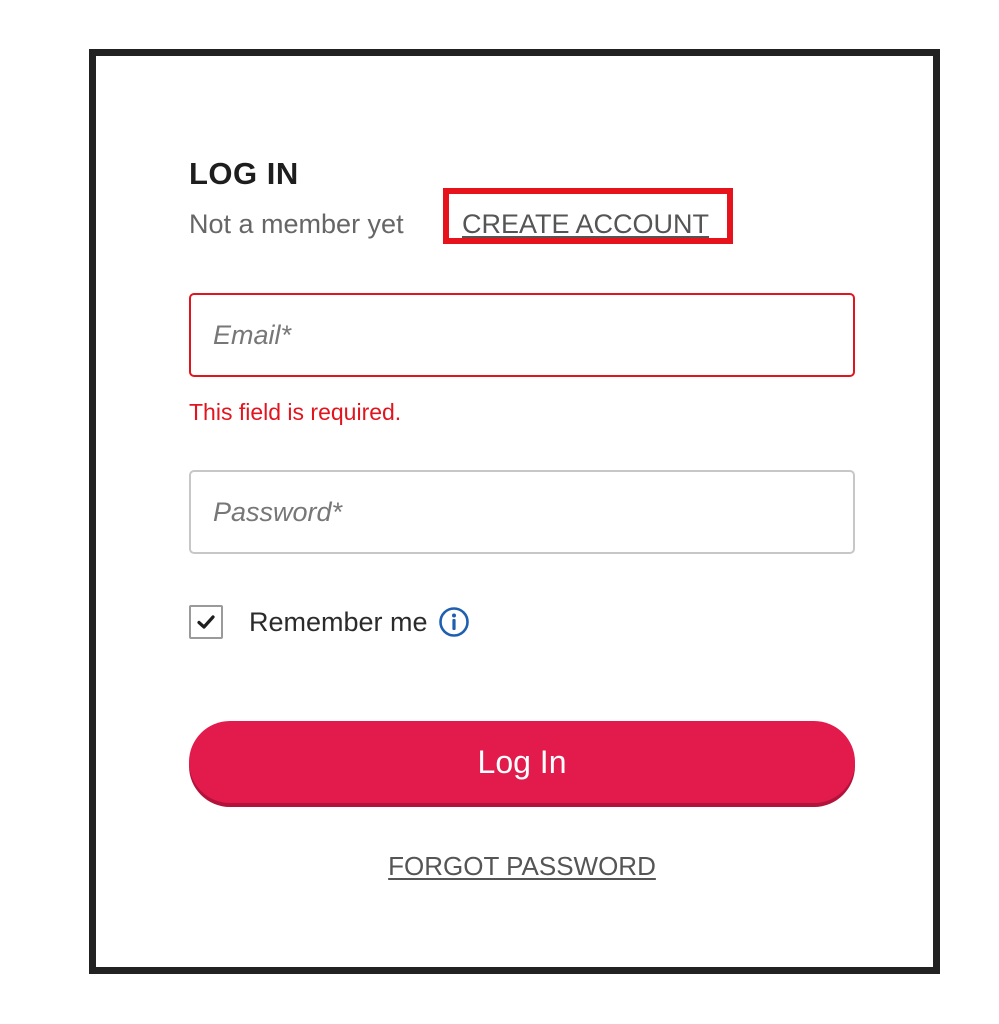  I want to click on remember-me-label: Remember me, so click(338, 622).